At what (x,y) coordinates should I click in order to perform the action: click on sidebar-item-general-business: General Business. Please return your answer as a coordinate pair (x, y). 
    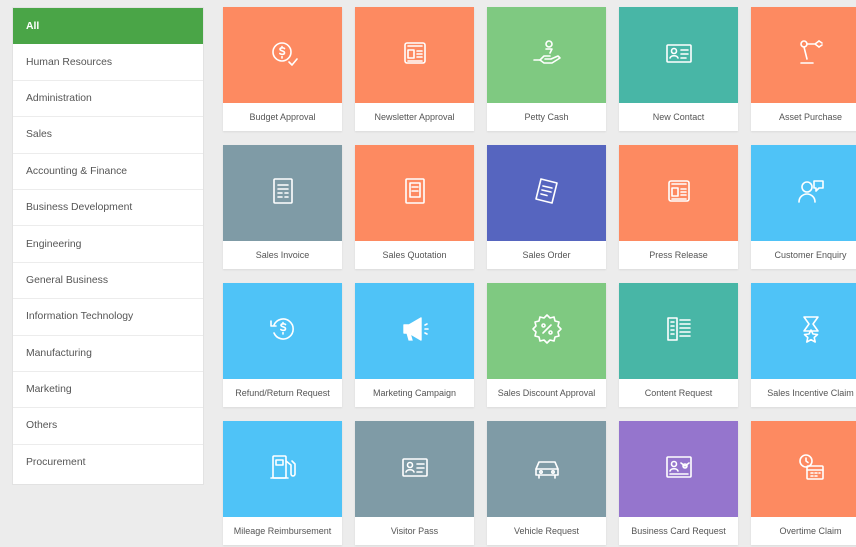
    Looking at the image, I should click on (108, 281).